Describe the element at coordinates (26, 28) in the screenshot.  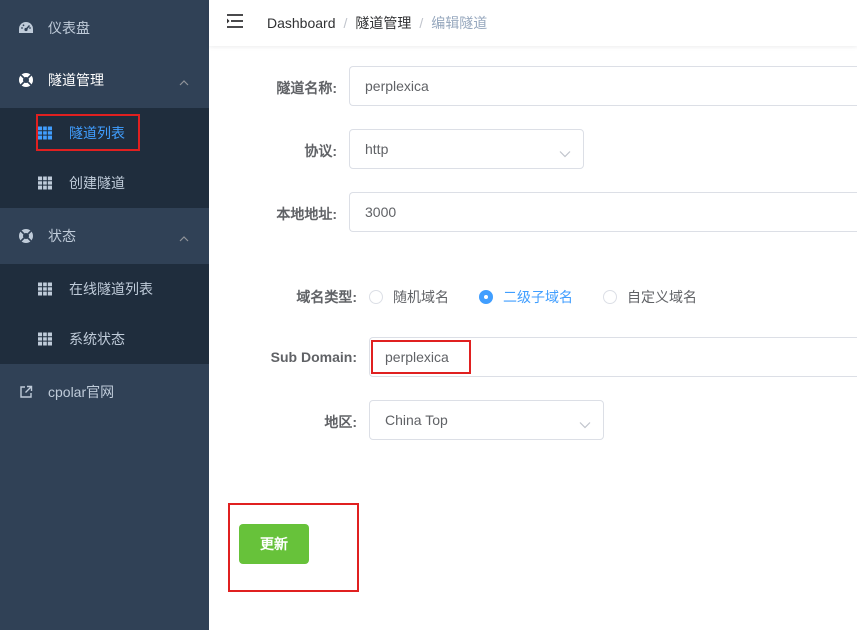
I see `gauge-icon` at that location.